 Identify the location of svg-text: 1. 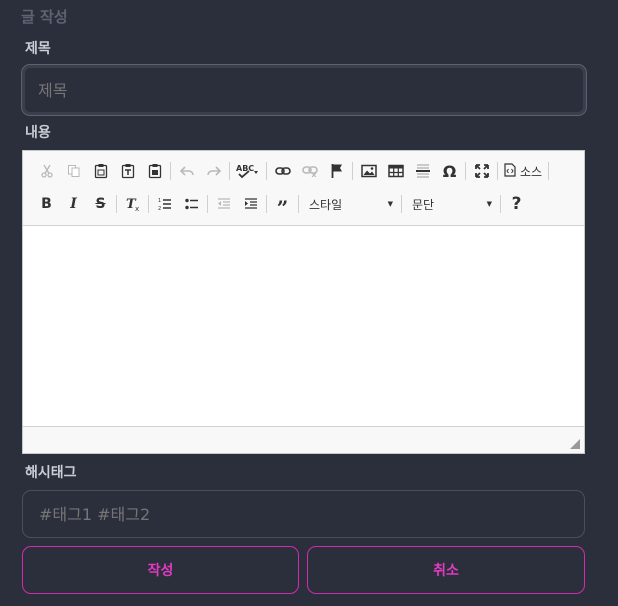
(159, 201).